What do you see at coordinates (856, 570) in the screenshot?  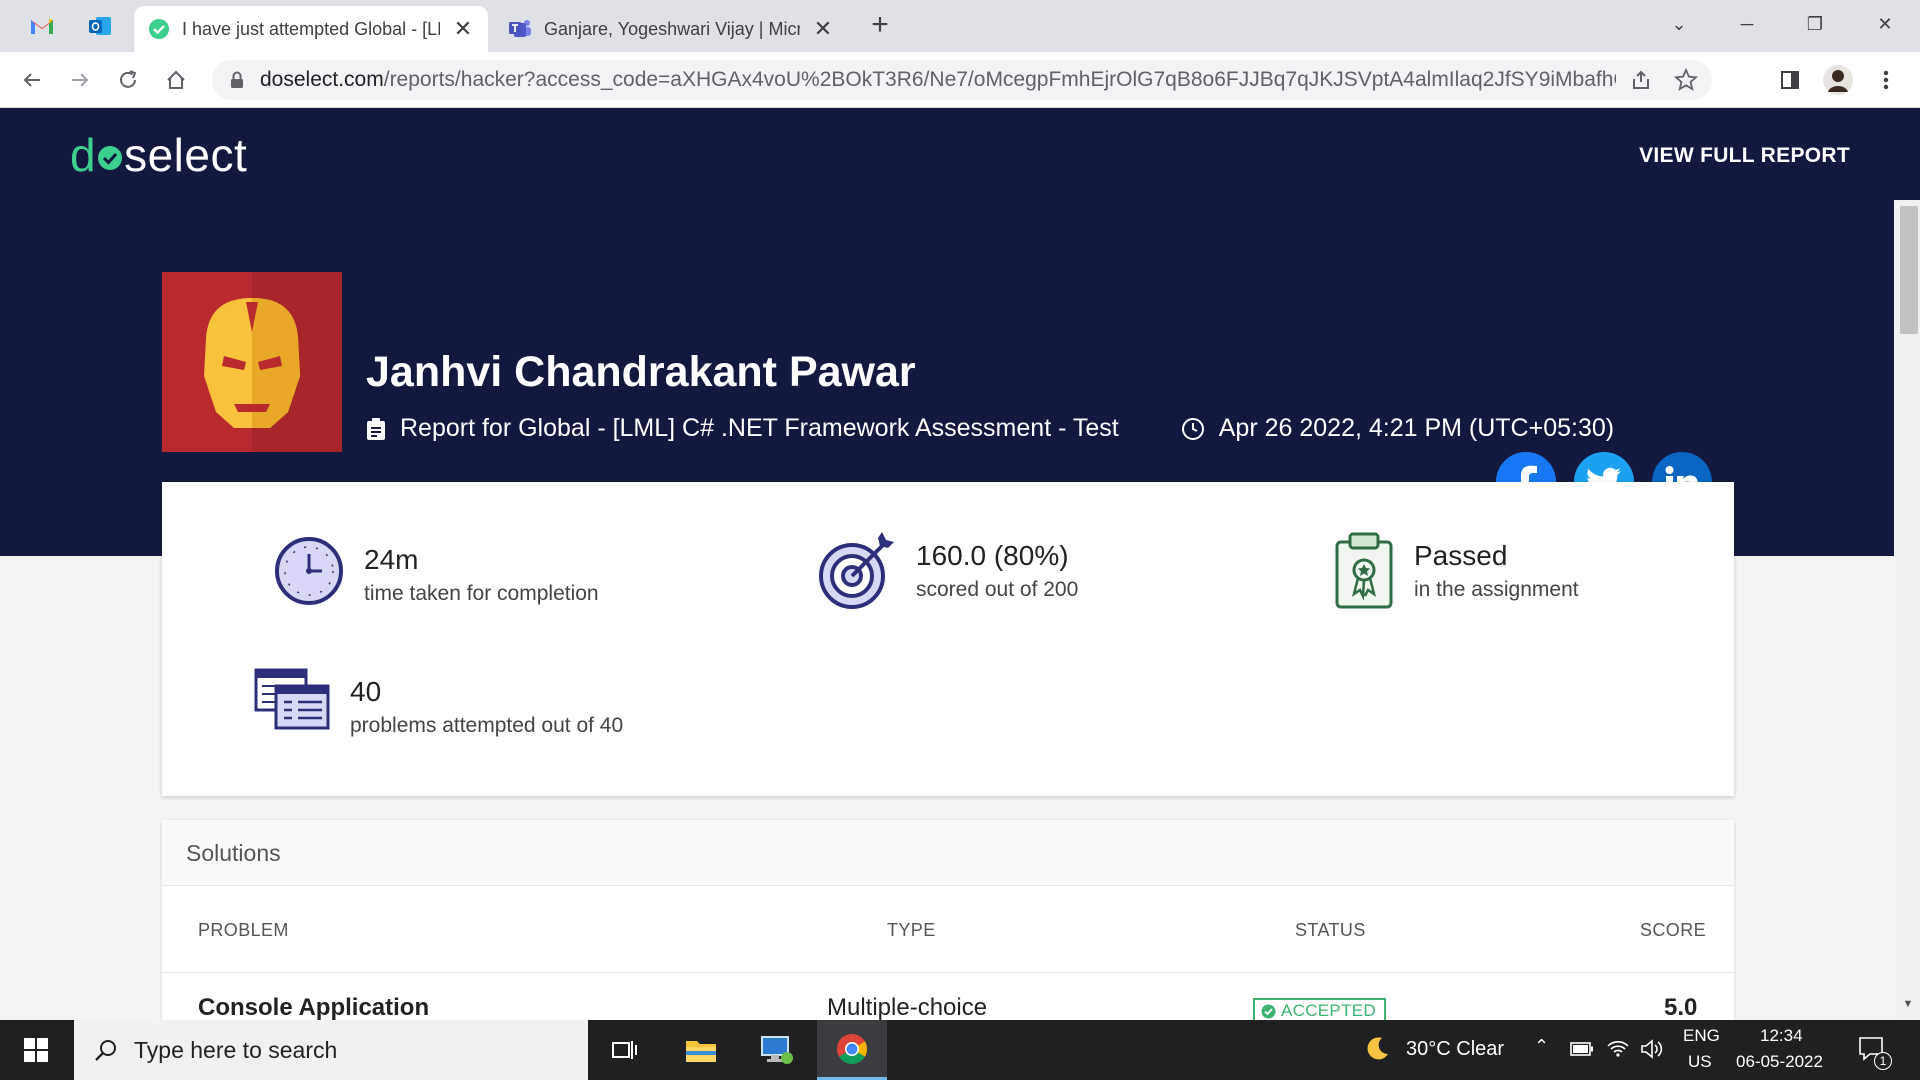 I see `target-icon` at bounding box center [856, 570].